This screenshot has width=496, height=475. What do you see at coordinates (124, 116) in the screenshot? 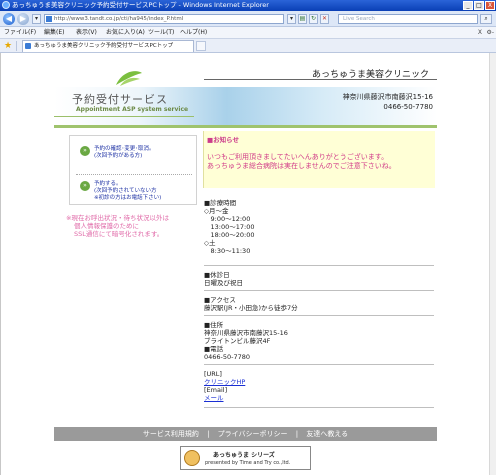
I see `logo-underline` at bounding box center [124, 116].